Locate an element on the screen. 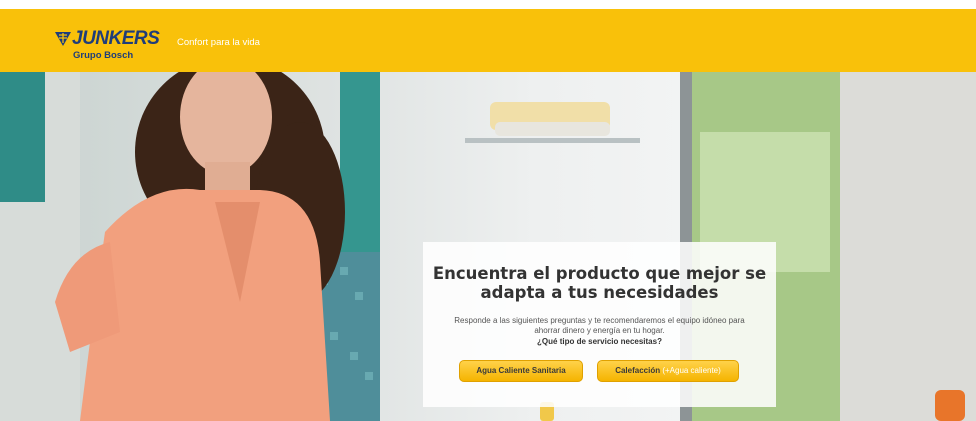 The height and width of the screenshot is (421, 976). hot-water-button: Agua Caliente Sanitaria is located at coordinates (521, 371).